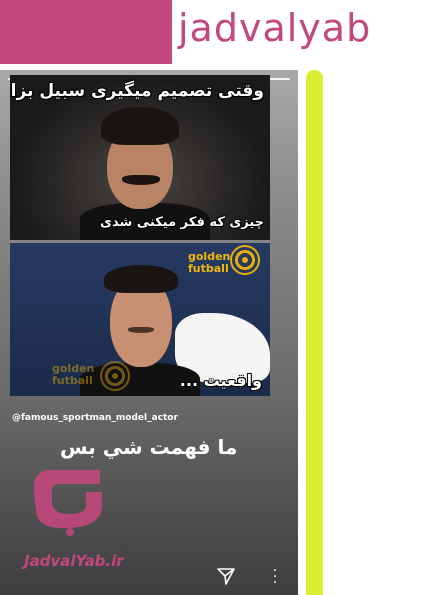 This screenshot has width=423, height=595. Describe the element at coordinates (314, 332) in the screenshot. I see `accent-bar` at that location.